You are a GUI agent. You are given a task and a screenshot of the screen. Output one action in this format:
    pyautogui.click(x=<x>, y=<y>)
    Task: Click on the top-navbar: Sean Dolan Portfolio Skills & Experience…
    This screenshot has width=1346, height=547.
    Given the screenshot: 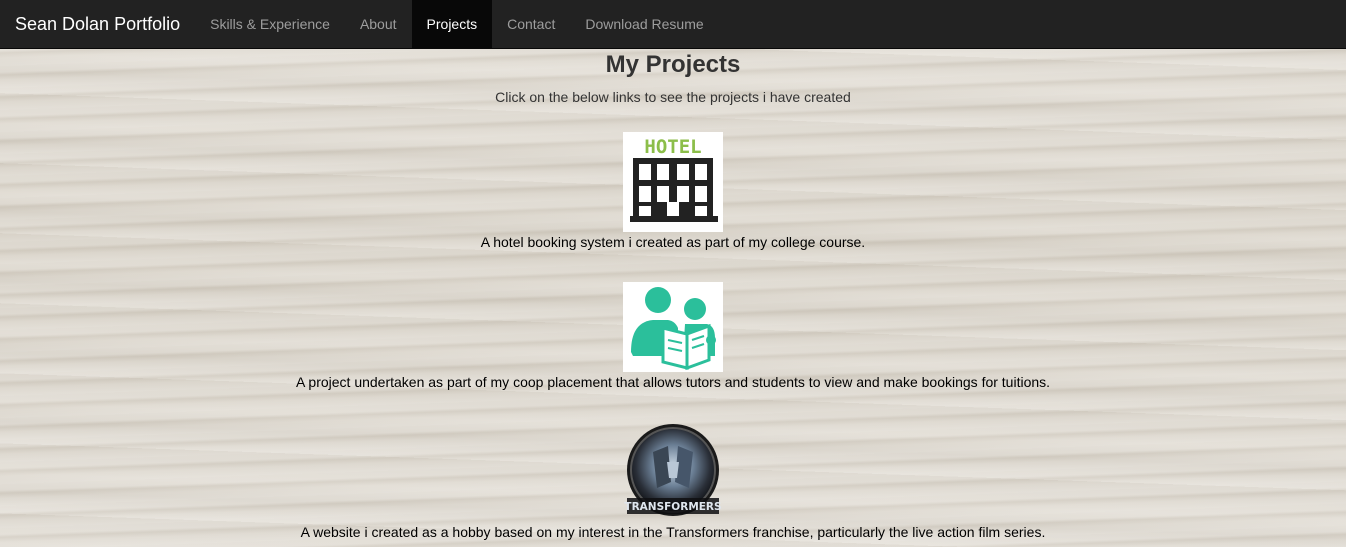 What is the action you would take?
    pyautogui.click(x=673, y=24)
    